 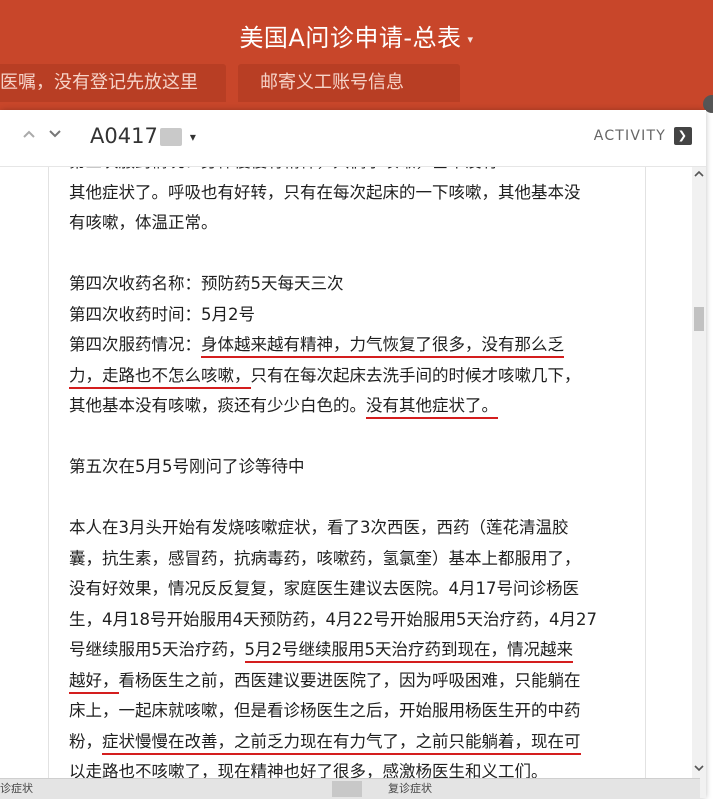 What do you see at coordinates (217, 405) in the screenshot?
I see `text-segment: 其他基本没有咳嗽，痰还有少少白色的。` at bounding box center [217, 405].